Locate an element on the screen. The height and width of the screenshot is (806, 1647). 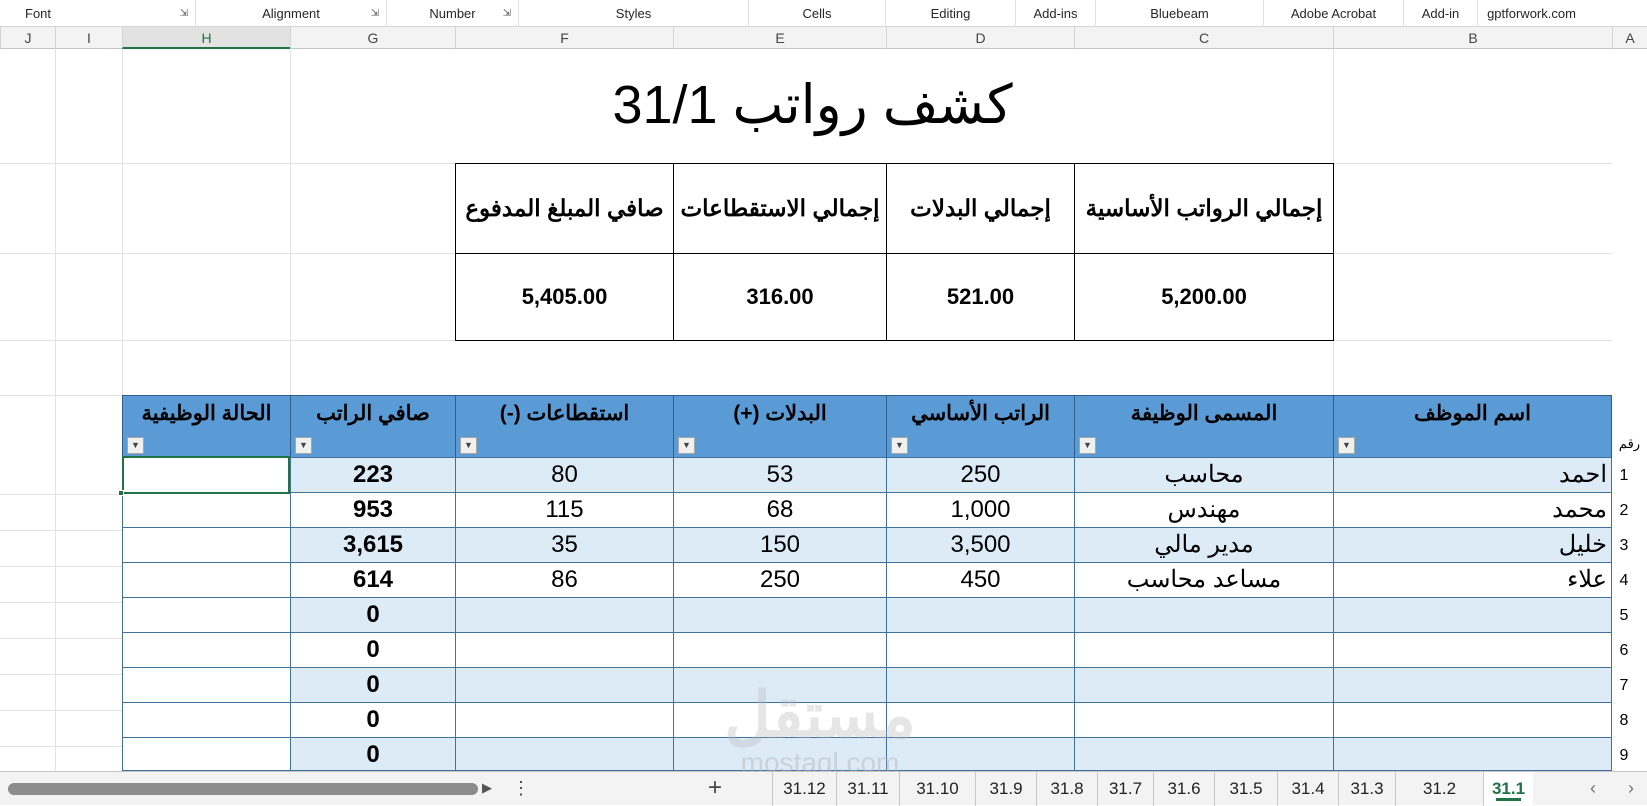
table-header-deductions: استقطاعات (-) ▼ is located at coordinates (564, 426).